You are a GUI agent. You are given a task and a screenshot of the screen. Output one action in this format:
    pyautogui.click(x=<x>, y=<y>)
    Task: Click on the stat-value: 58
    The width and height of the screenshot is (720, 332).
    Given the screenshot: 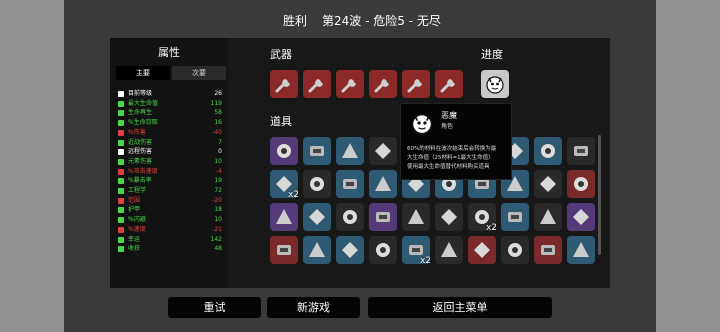 What is the action you would take?
    pyautogui.click(x=218, y=113)
    